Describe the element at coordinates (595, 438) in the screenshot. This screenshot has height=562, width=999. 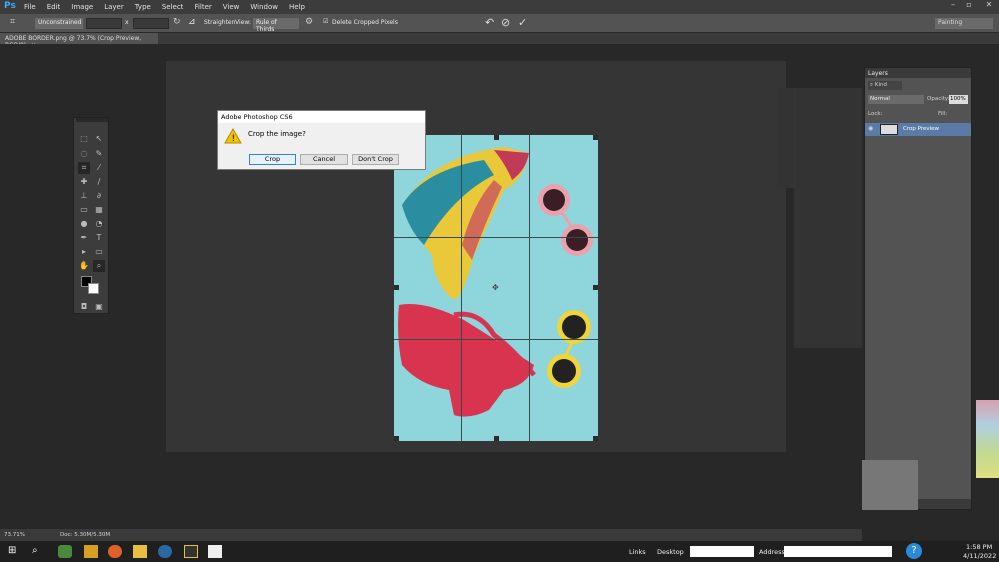
I see `crop-handle-br` at that location.